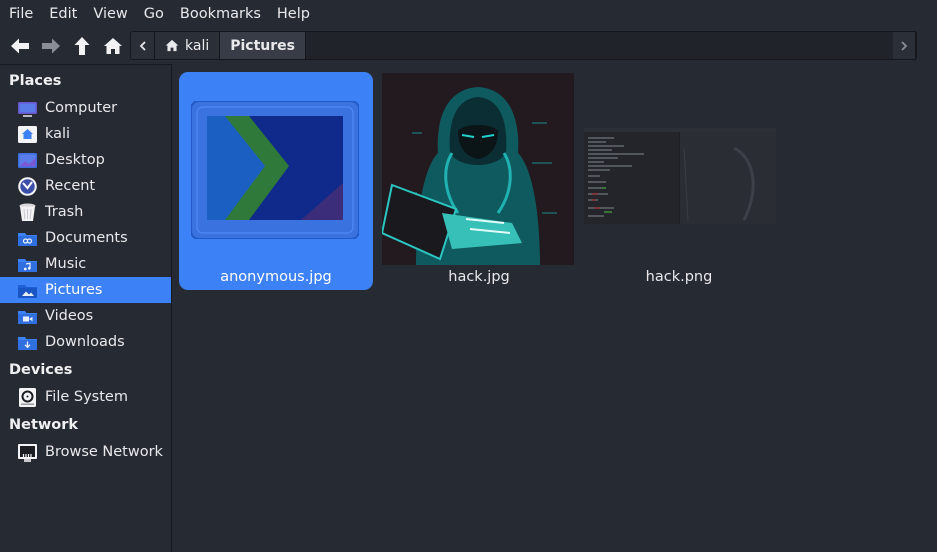  Describe the element at coordinates (81, 108) in the screenshot. I see `sidebar-item-label: Computer` at that location.